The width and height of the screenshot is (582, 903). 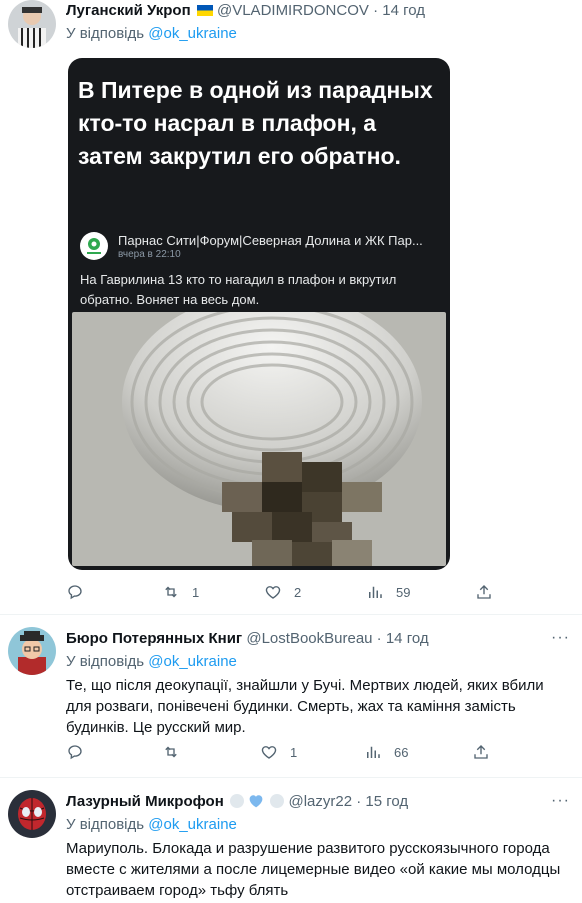 What do you see at coordinates (196, 592) in the screenshot?
I see `retweet-count: 1` at bounding box center [196, 592].